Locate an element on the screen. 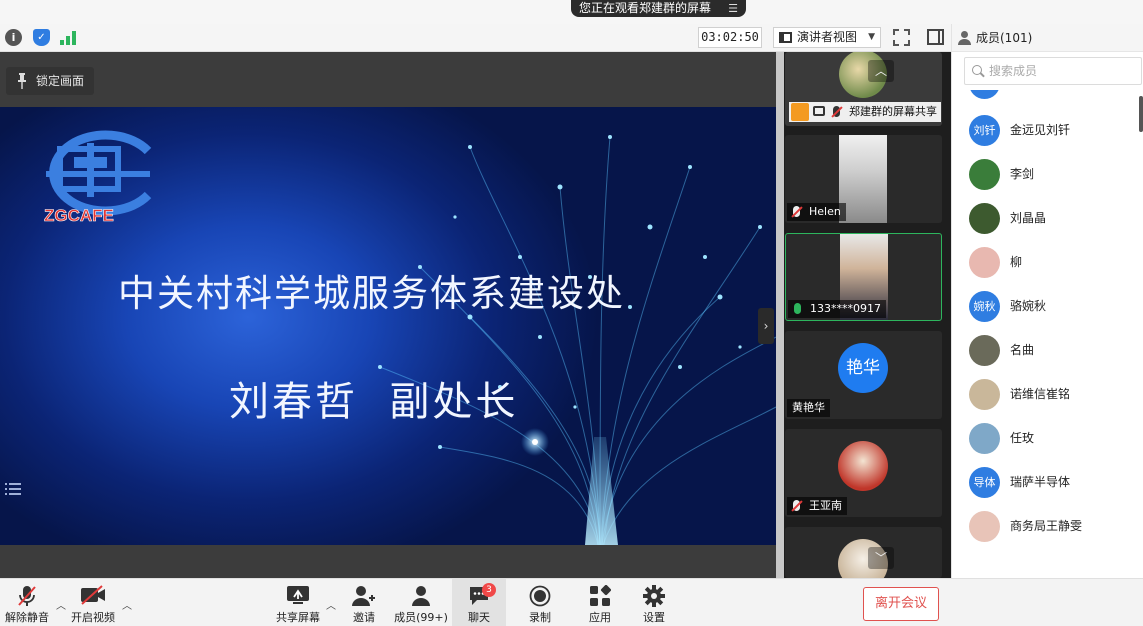 This screenshot has height=626, width=1143. unmute-button: 解除静音 is located at coordinates (27, 602).